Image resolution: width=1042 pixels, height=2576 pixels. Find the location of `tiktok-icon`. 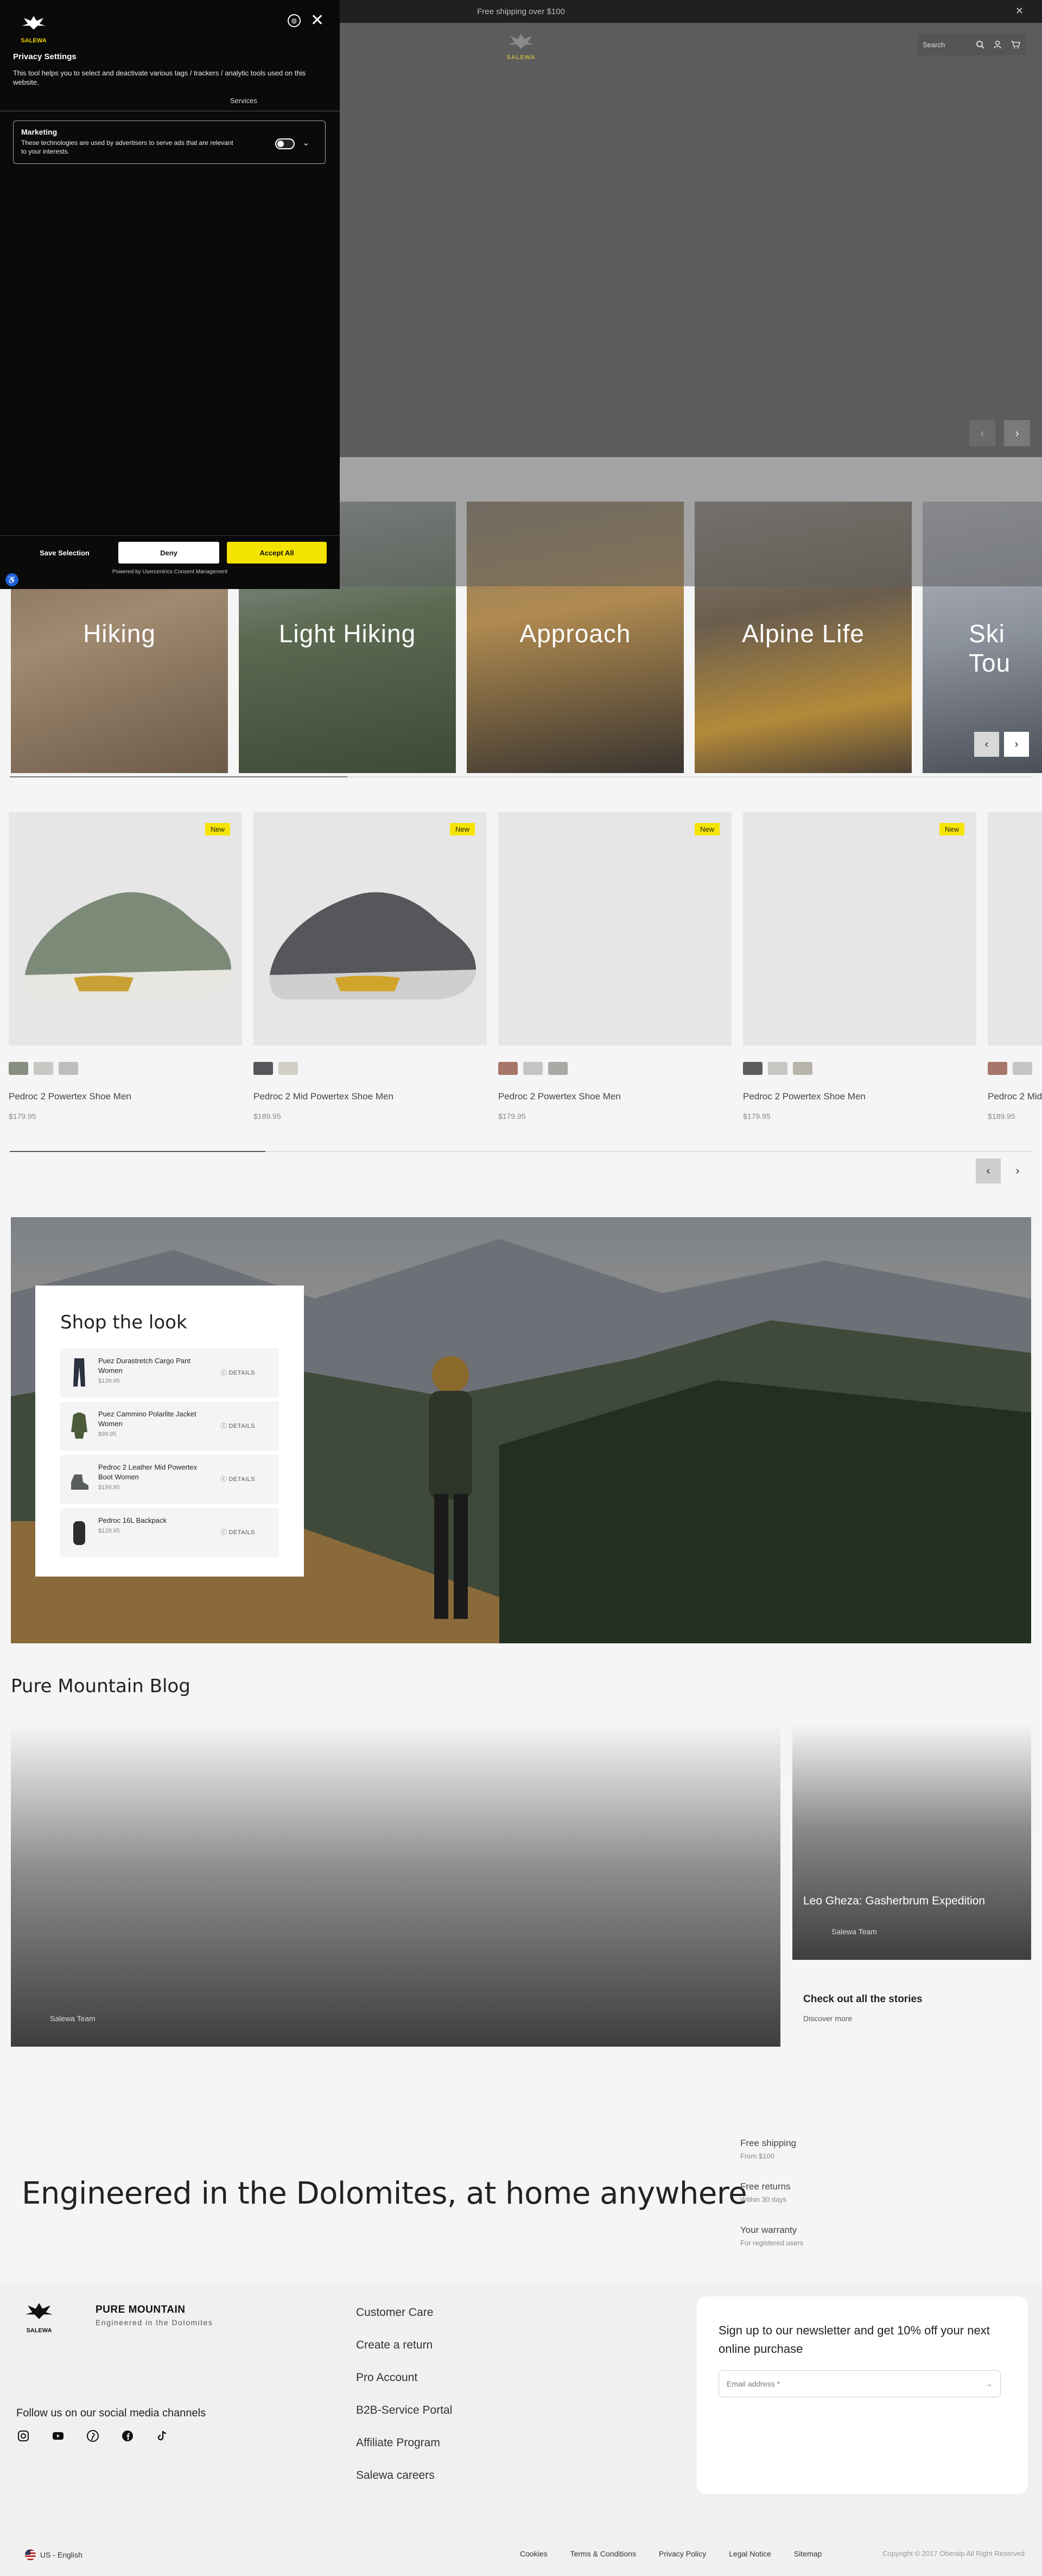

tiktok-icon is located at coordinates (162, 2436).